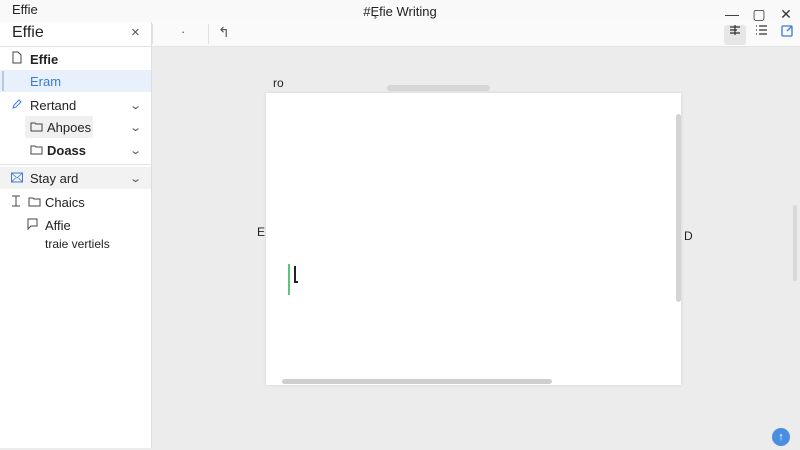  I want to click on selection-marker, so click(3, 81).